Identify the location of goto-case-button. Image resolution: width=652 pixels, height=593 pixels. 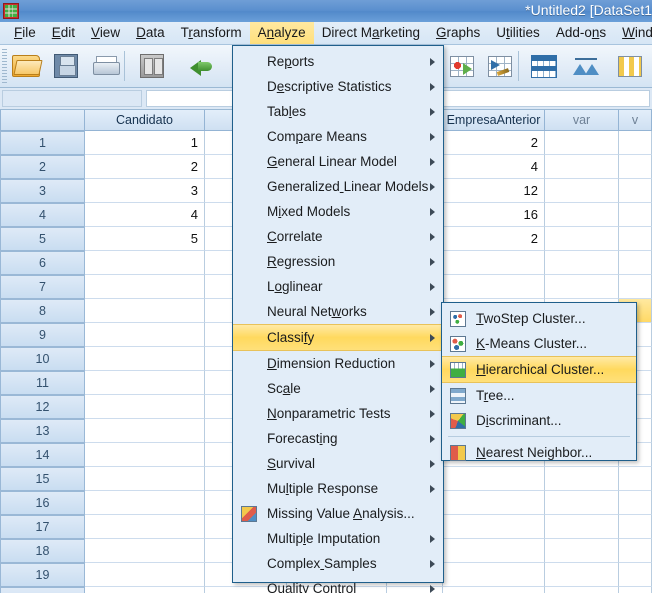
(462, 66).